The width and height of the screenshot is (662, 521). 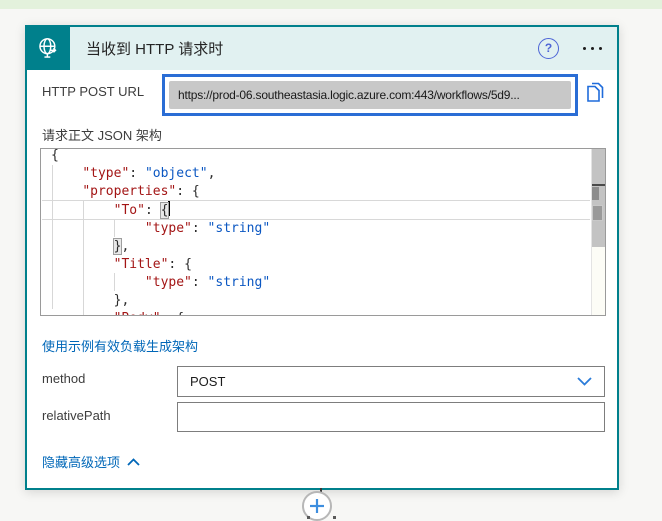 I want to click on schema-label: 请求正文 JSON 架构, so click(x=102, y=135).